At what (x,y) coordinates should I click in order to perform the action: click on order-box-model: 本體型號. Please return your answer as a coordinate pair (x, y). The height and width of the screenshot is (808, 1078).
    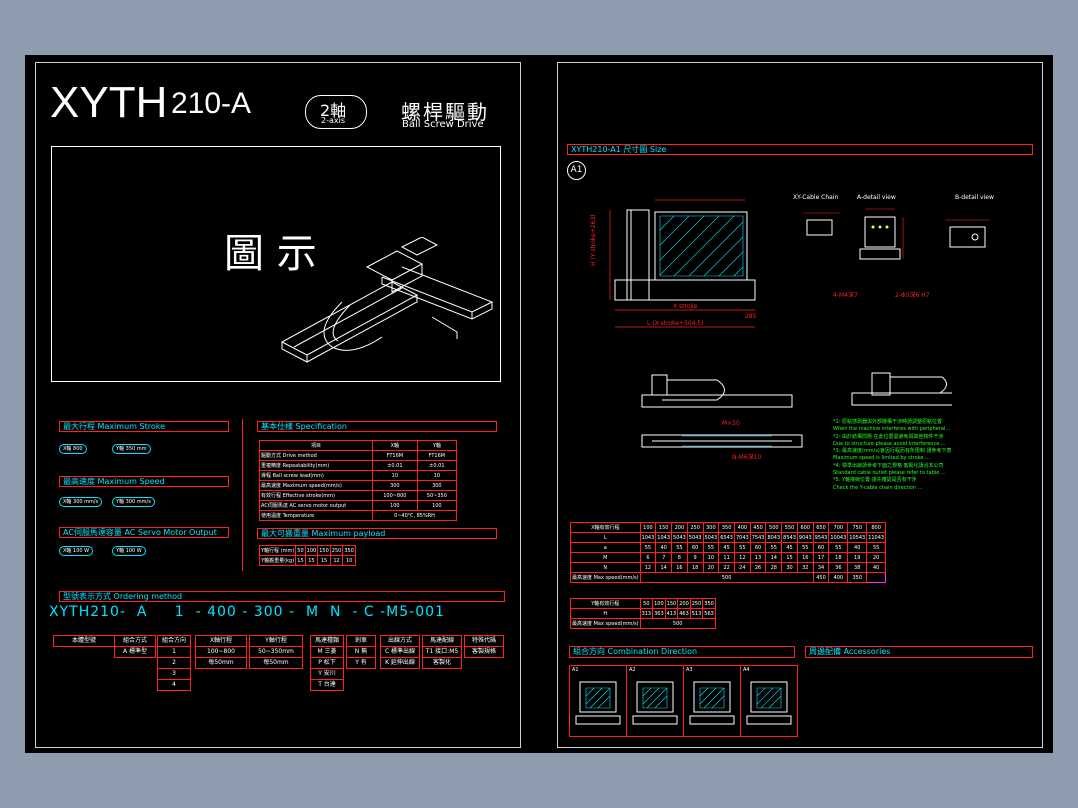
    Looking at the image, I should click on (84, 641).